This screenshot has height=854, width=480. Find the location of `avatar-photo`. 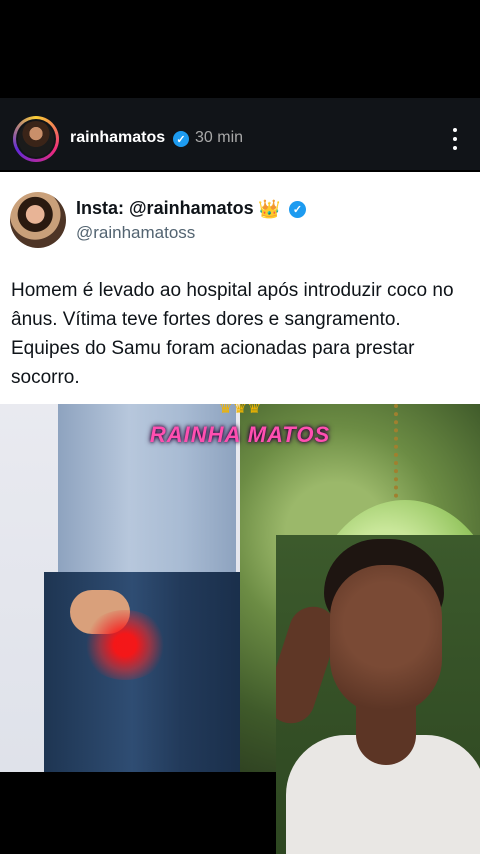

avatar-photo is located at coordinates (36, 139).